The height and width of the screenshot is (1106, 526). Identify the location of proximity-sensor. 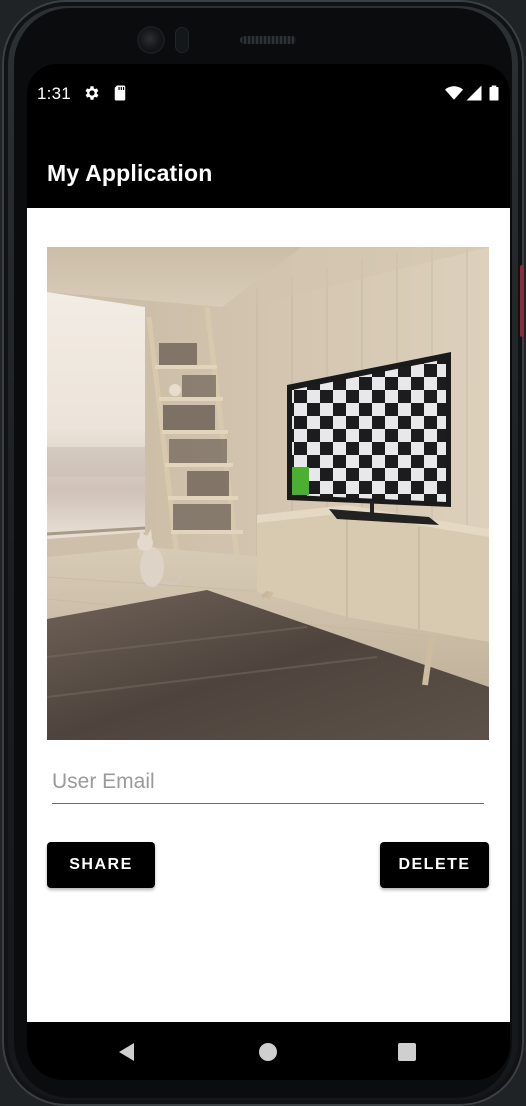
(182, 40).